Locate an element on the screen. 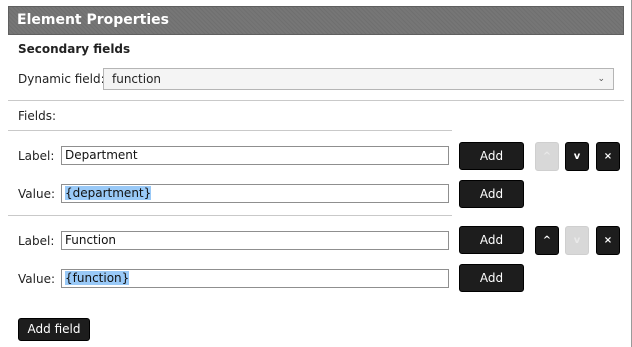 This screenshot has height=347, width=632. value-input: {department} is located at coordinates (255, 193).